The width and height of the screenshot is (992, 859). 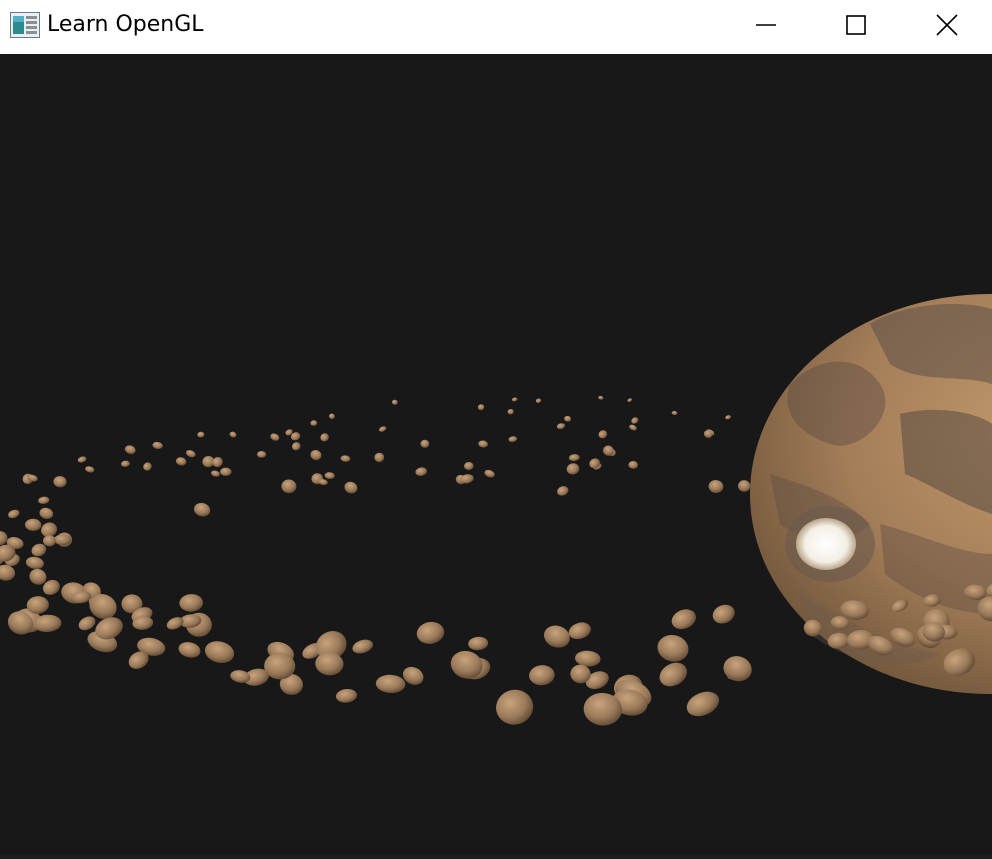 What do you see at coordinates (25, 25) in the screenshot?
I see `opengl-window-icon` at bounding box center [25, 25].